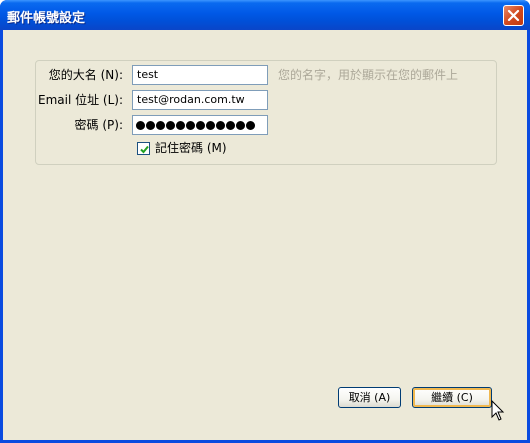 The width and height of the screenshot is (530, 443). I want to click on mouse-pointer-icon, so click(498, 410).